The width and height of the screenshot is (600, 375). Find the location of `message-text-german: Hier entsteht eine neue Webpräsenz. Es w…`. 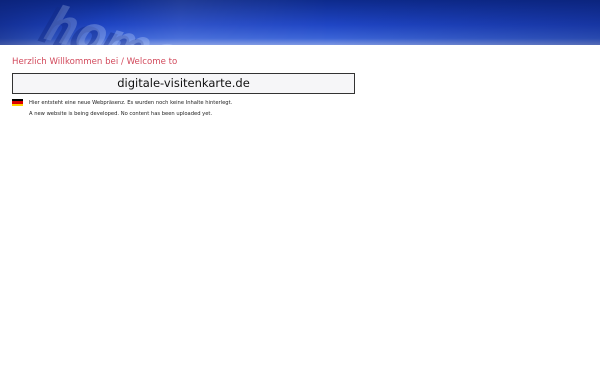

message-text-german: Hier entsteht eine neue Webpräsenz. Es w… is located at coordinates (131, 102).